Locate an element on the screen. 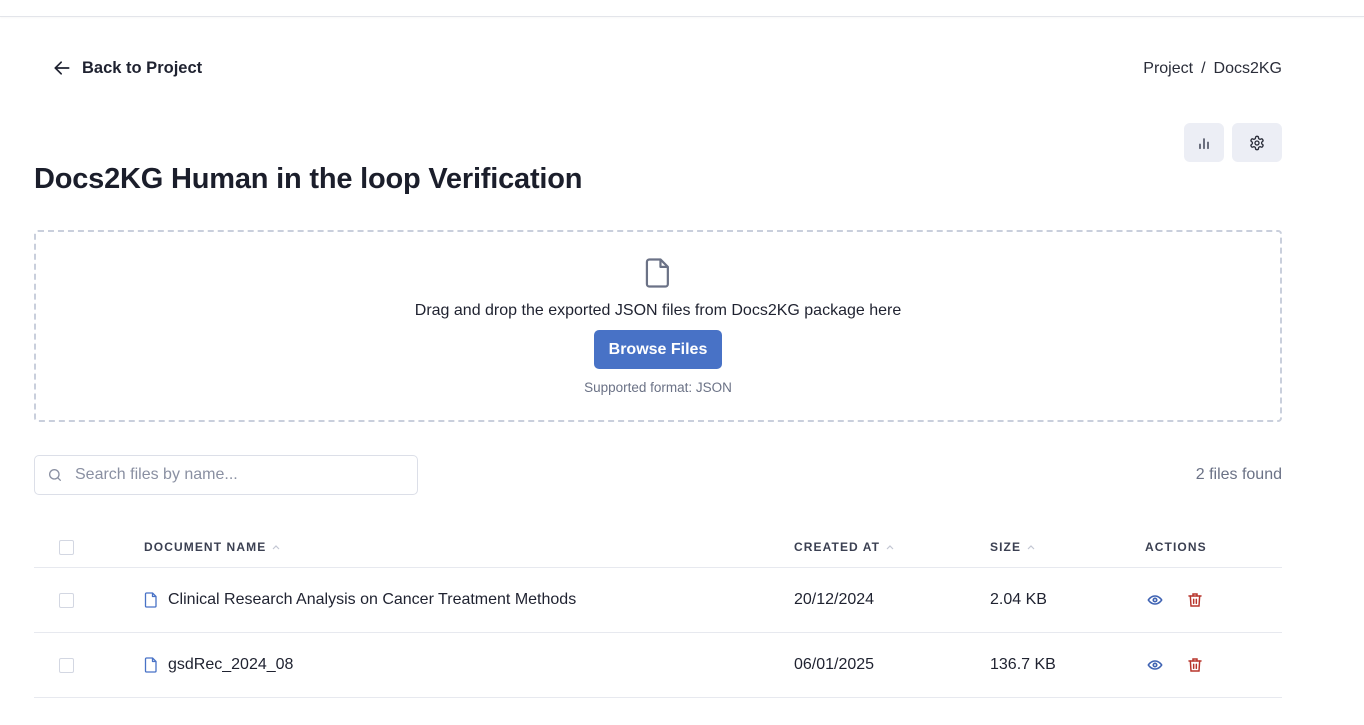 The image size is (1364, 725). breadcrumb-current: Docs2KG is located at coordinates (1247, 68).